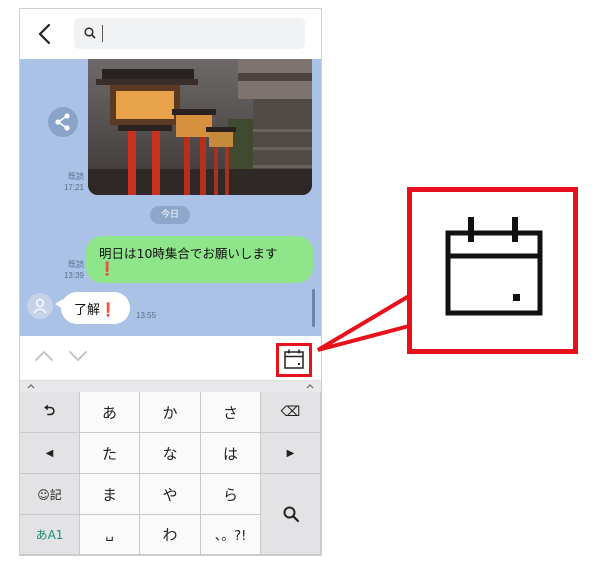 Image resolution: width=600 pixels, height=562 pixels. Describe the element at coordinates (494, 266) in the screenshot. I see `calendar-icon` at that location.